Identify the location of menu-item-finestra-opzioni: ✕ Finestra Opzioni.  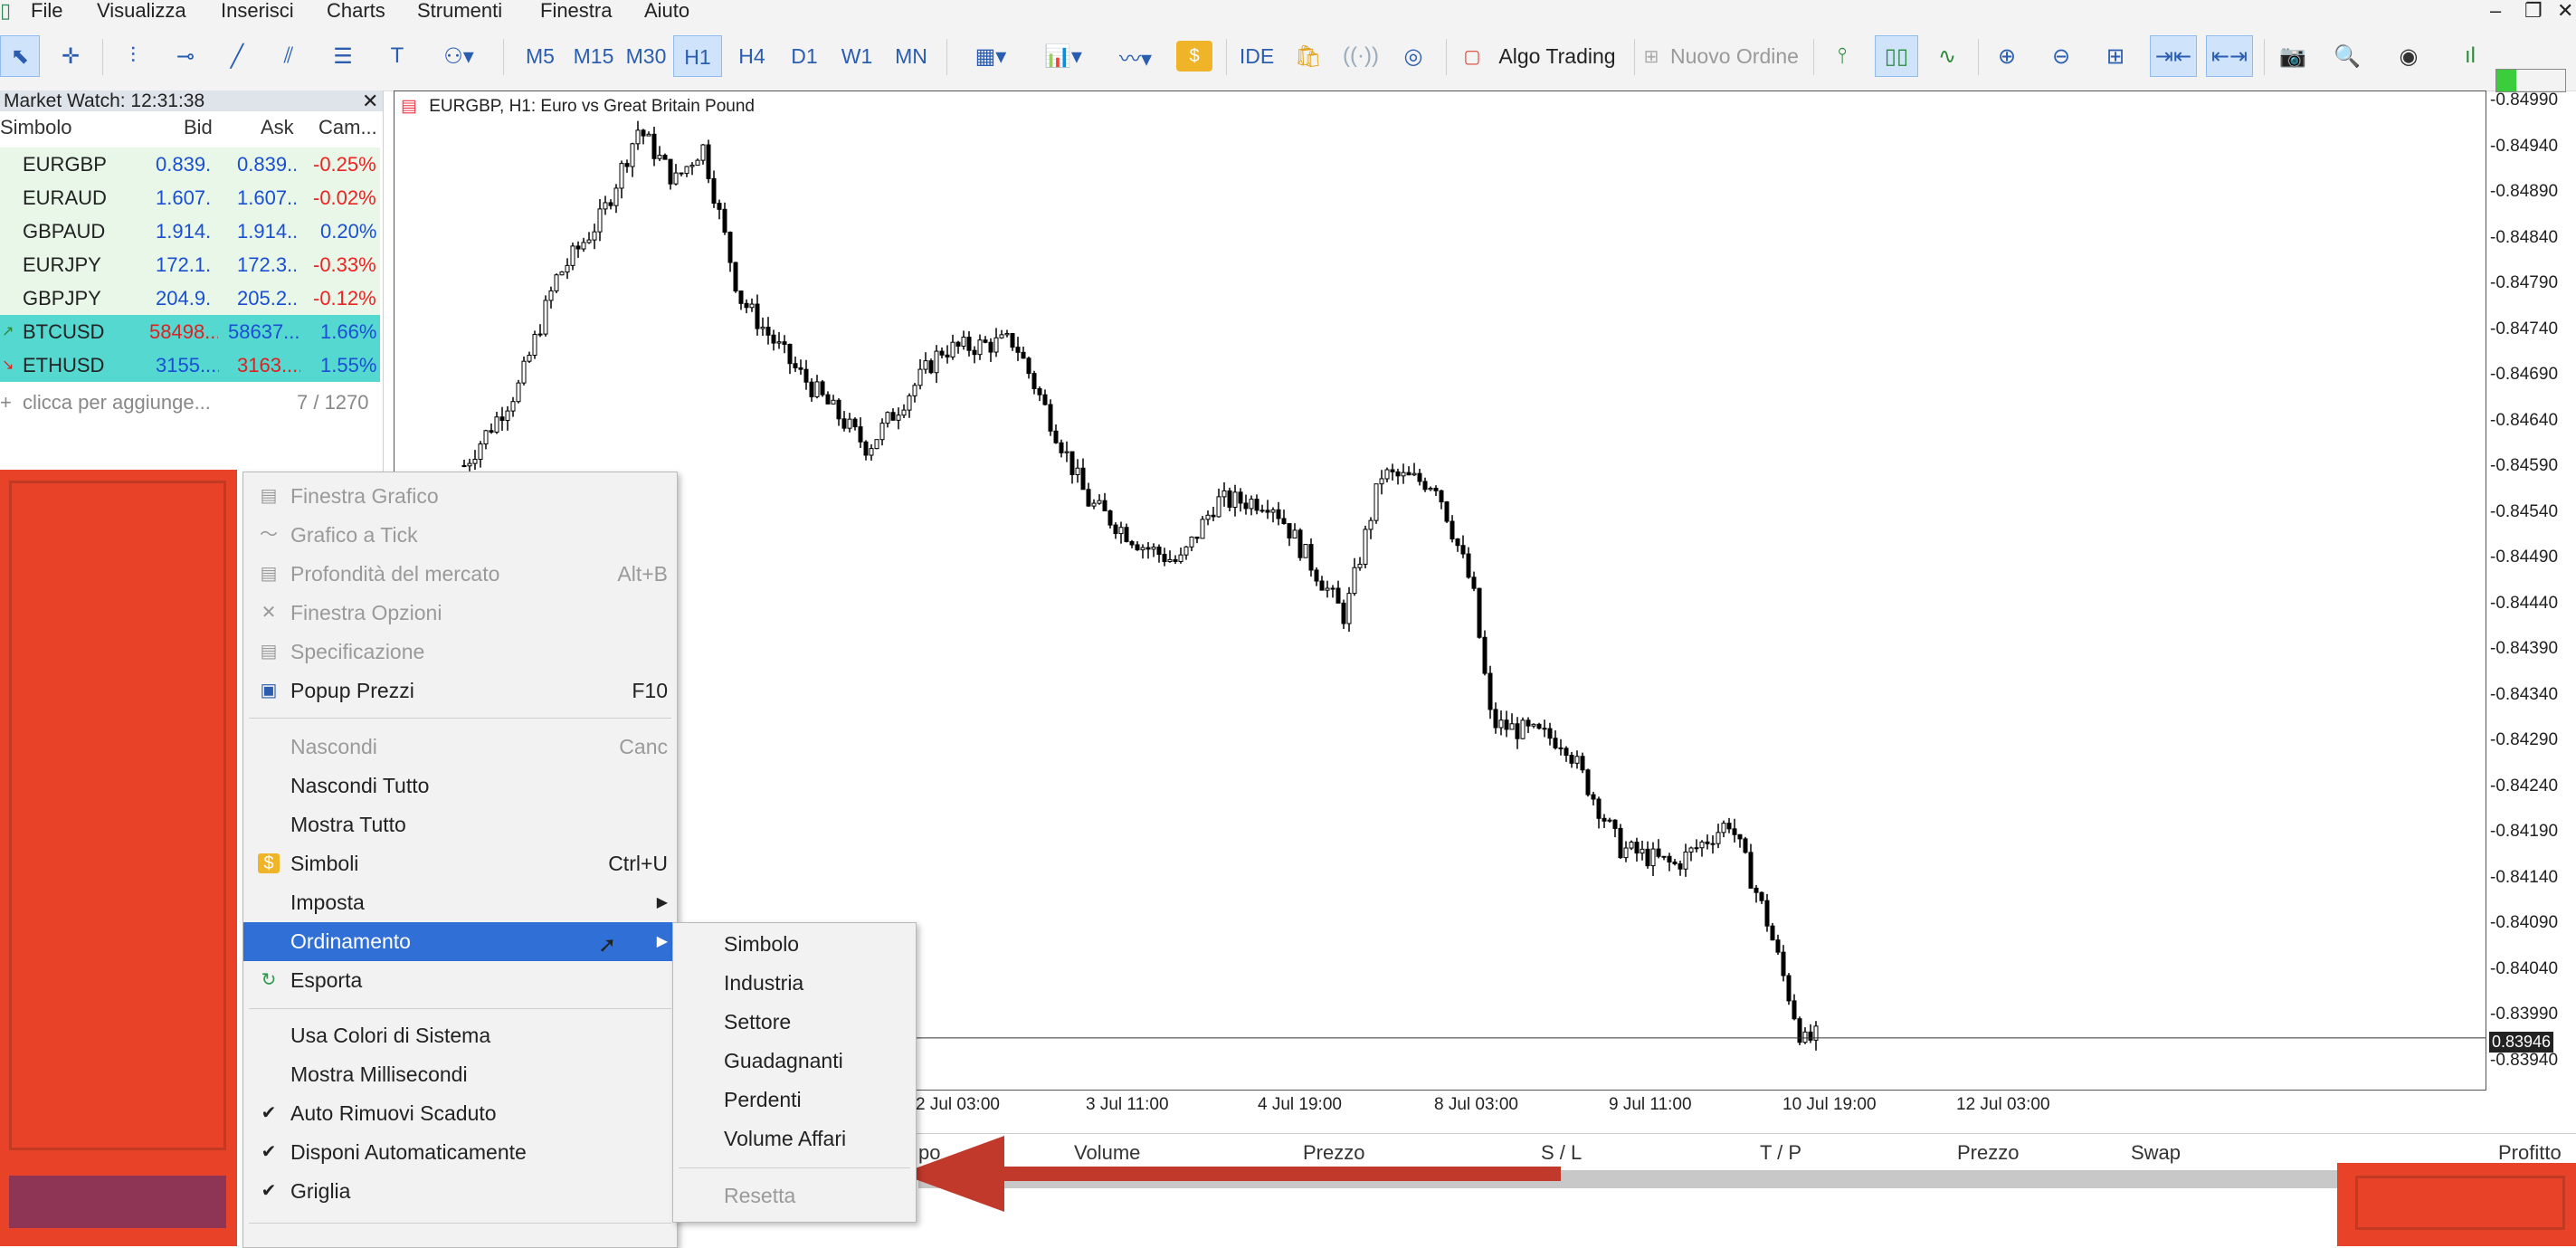
(460, 613).